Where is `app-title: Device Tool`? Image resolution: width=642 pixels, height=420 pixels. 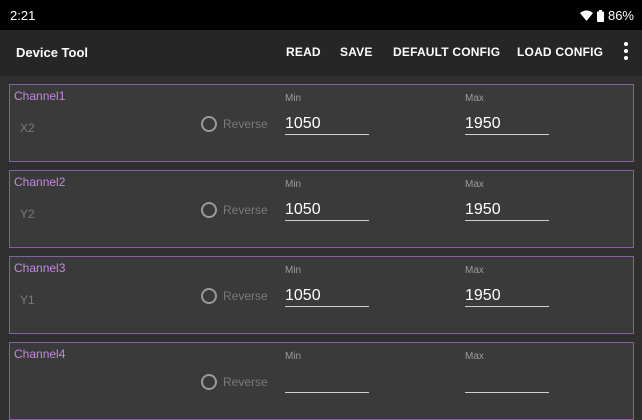 app-title: Device Tool is located at coordinates (52, 52).